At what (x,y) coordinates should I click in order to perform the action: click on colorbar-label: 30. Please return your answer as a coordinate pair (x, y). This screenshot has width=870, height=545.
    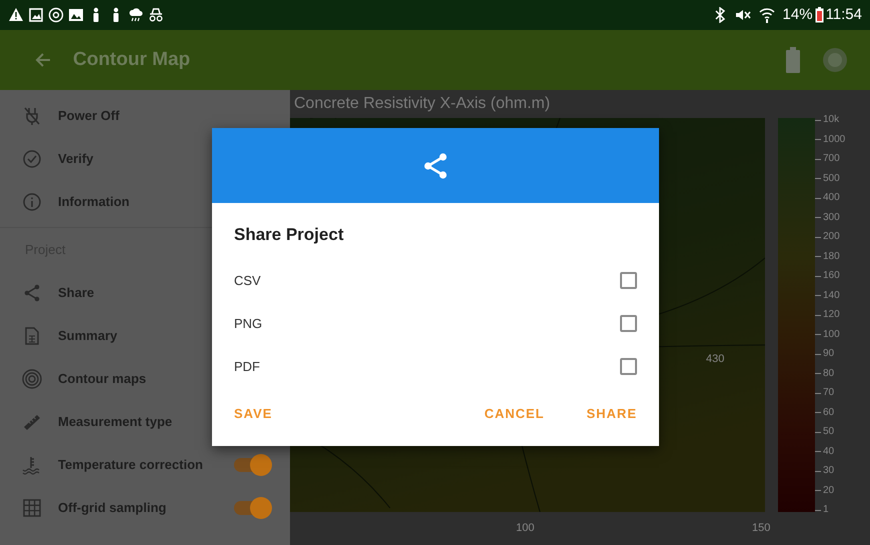
    Looking at the image, I should click on (828, 471).